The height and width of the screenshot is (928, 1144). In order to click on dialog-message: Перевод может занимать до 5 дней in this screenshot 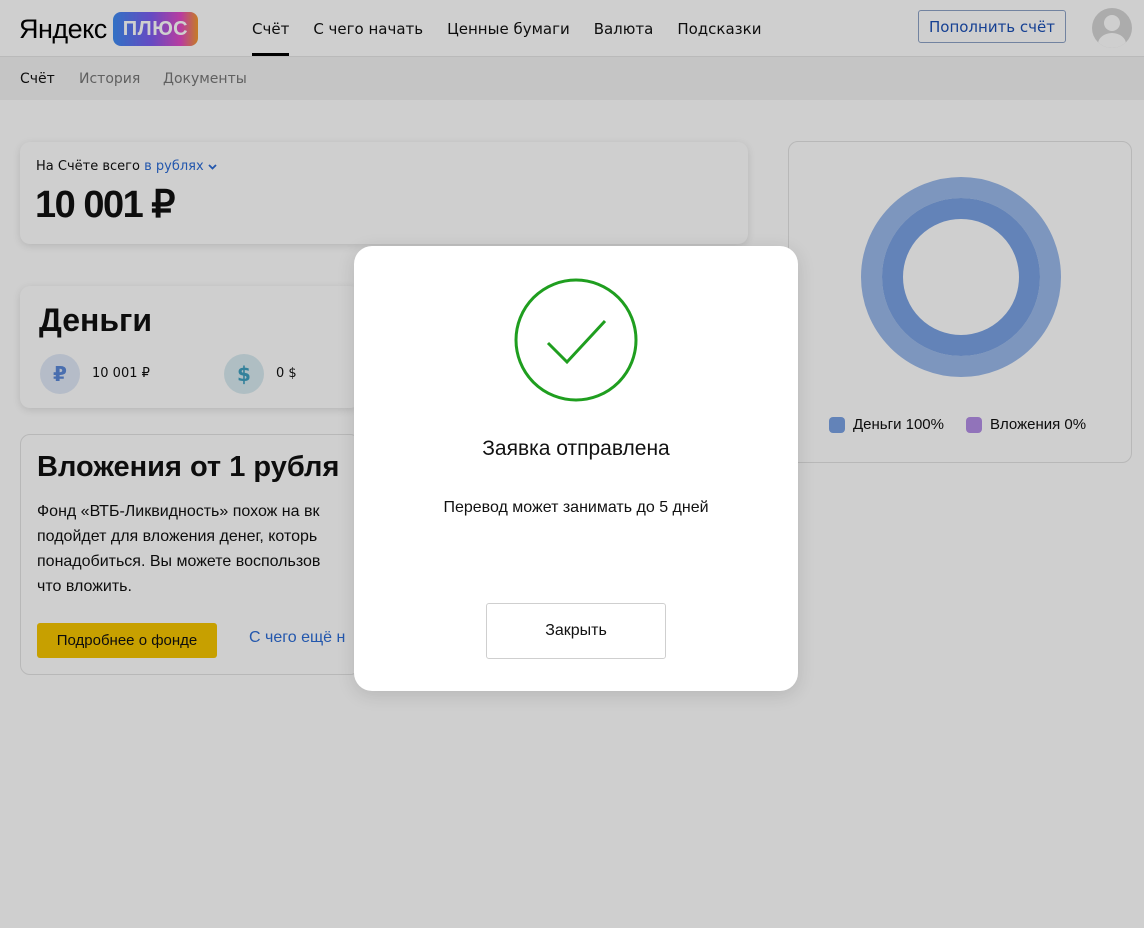, I will do `click(576, 507)`.